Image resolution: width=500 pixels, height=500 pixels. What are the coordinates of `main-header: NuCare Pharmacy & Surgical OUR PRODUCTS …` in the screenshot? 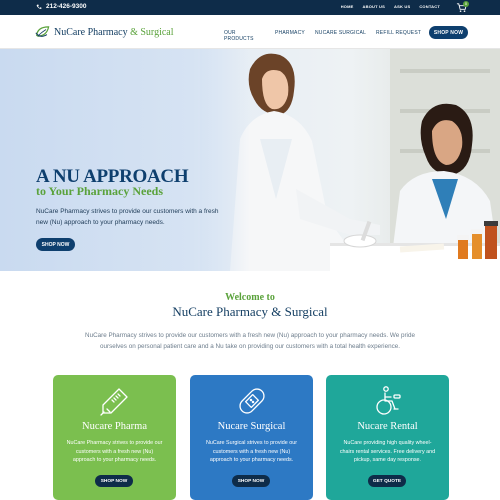 It's located at (250, 32).